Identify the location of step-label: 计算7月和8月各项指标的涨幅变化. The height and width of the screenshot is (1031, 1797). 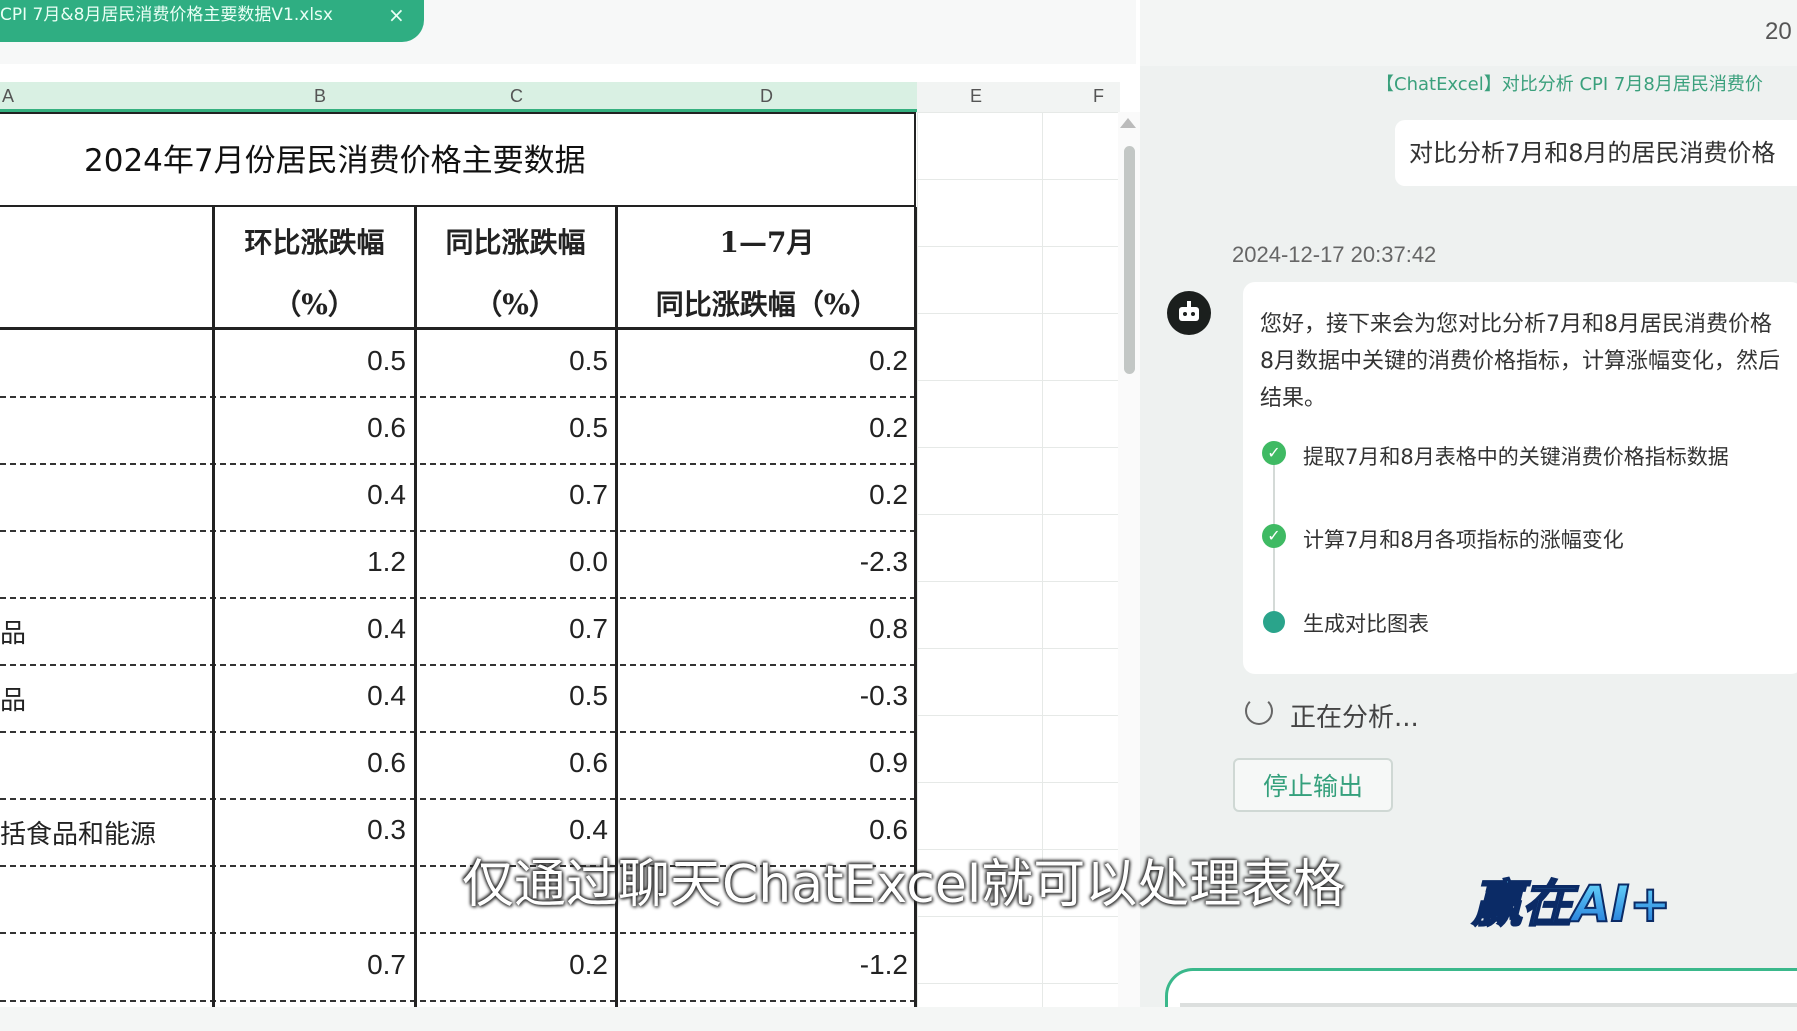
(1463, 540).